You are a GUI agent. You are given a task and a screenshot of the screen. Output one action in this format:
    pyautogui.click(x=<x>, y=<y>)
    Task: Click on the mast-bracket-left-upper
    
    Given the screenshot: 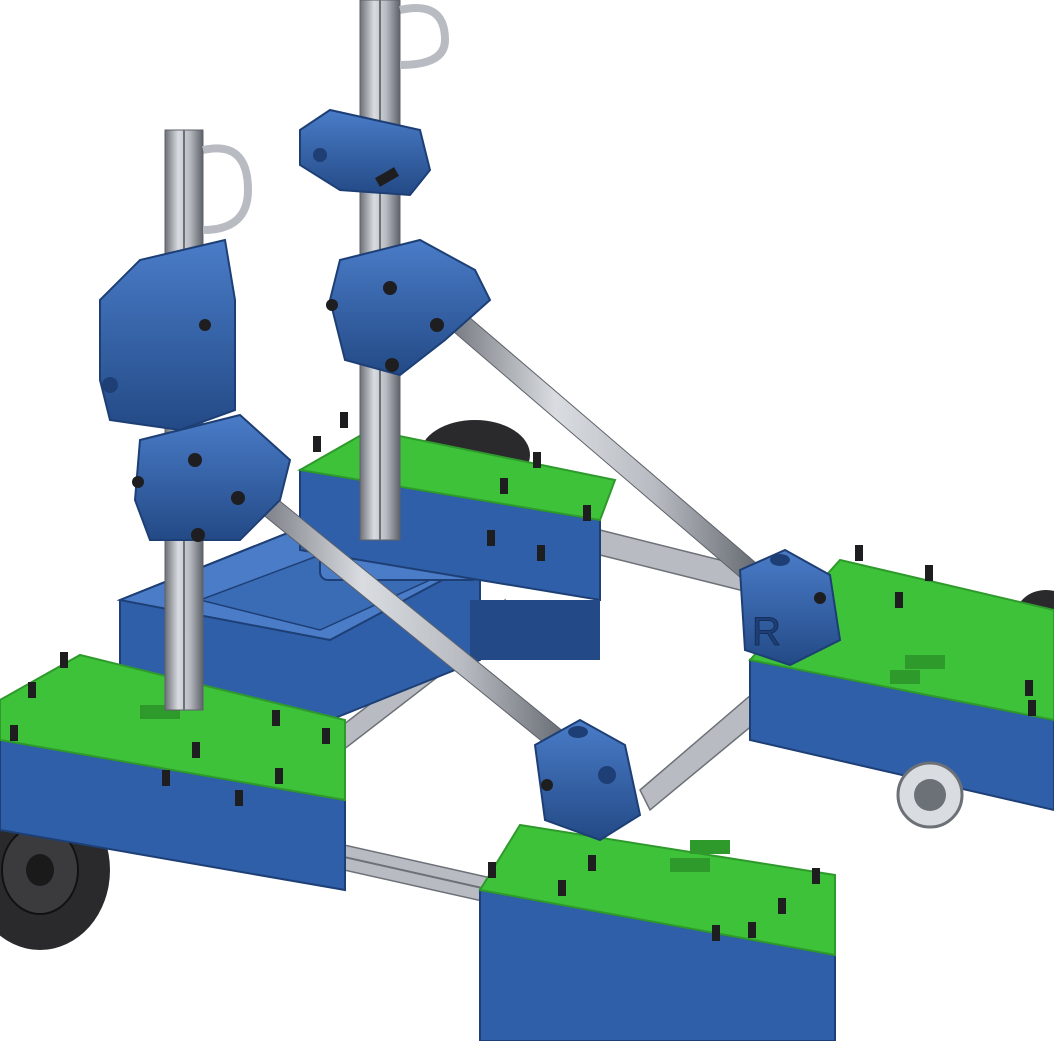 What is the action you would take?
    pyautogui.click(x=167, y=335)
    